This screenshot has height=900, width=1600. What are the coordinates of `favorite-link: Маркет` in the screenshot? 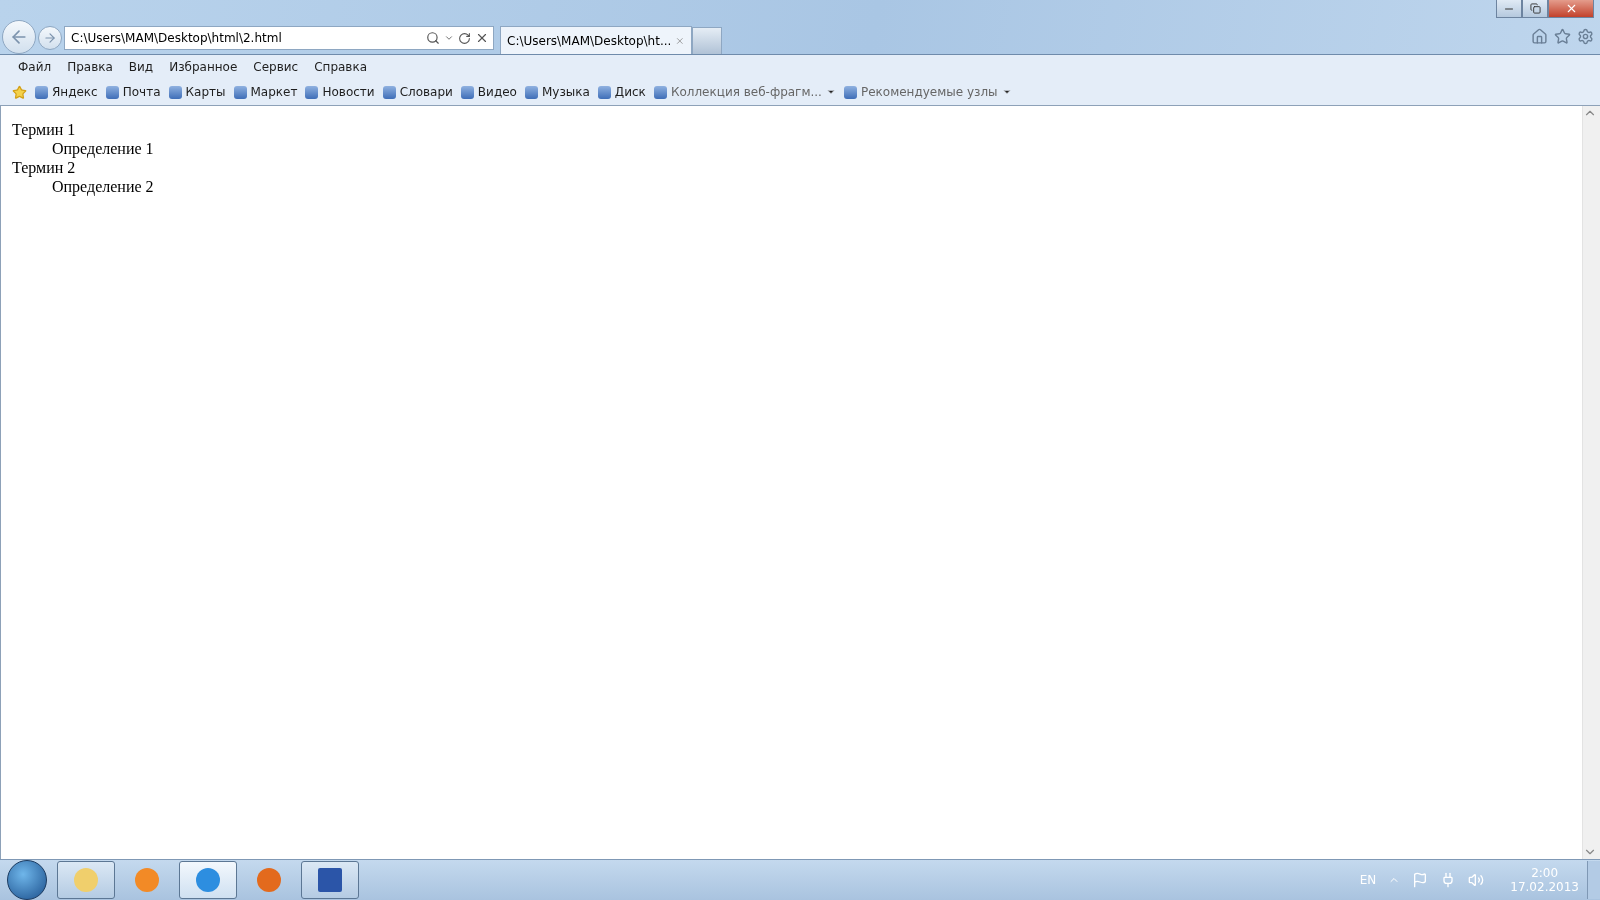 It's located at (265, 92).